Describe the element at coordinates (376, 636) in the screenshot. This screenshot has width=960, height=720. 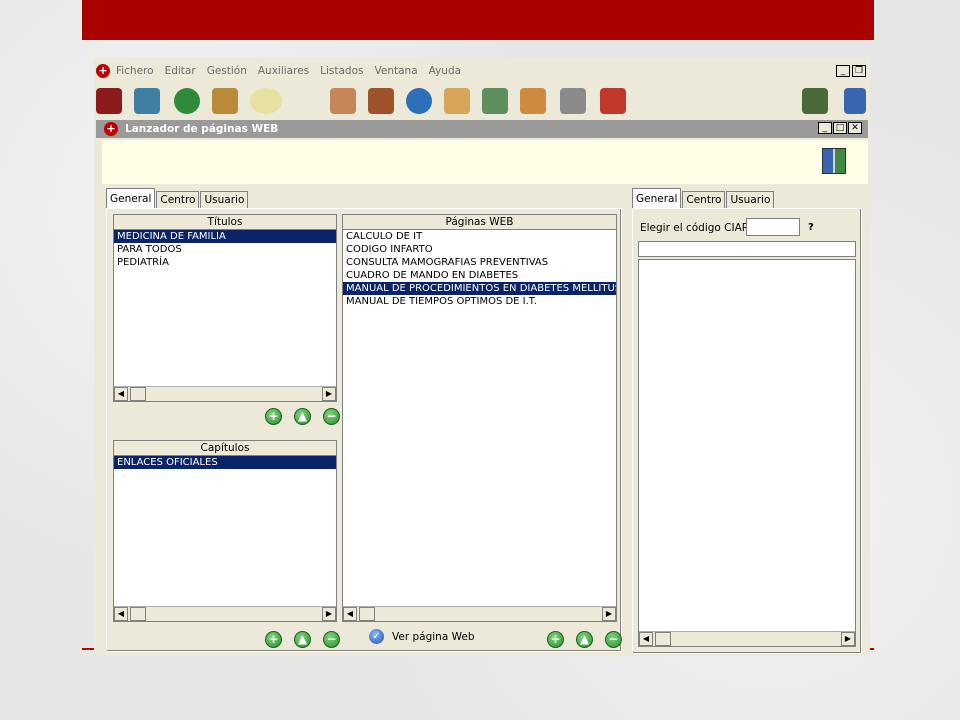
I see `check-icon: ✓` at that location.